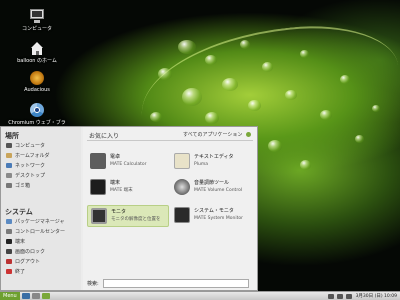 The width and height of the screenshot is (400, 300). What do you see at coordinates (175, 283) in the screenshot?
I see `search-input` at bounding box center [175, 283].